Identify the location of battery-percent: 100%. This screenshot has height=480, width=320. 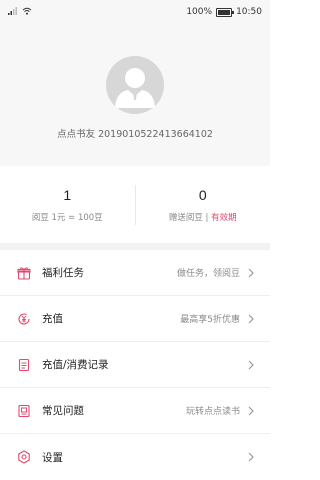
(199, 12).